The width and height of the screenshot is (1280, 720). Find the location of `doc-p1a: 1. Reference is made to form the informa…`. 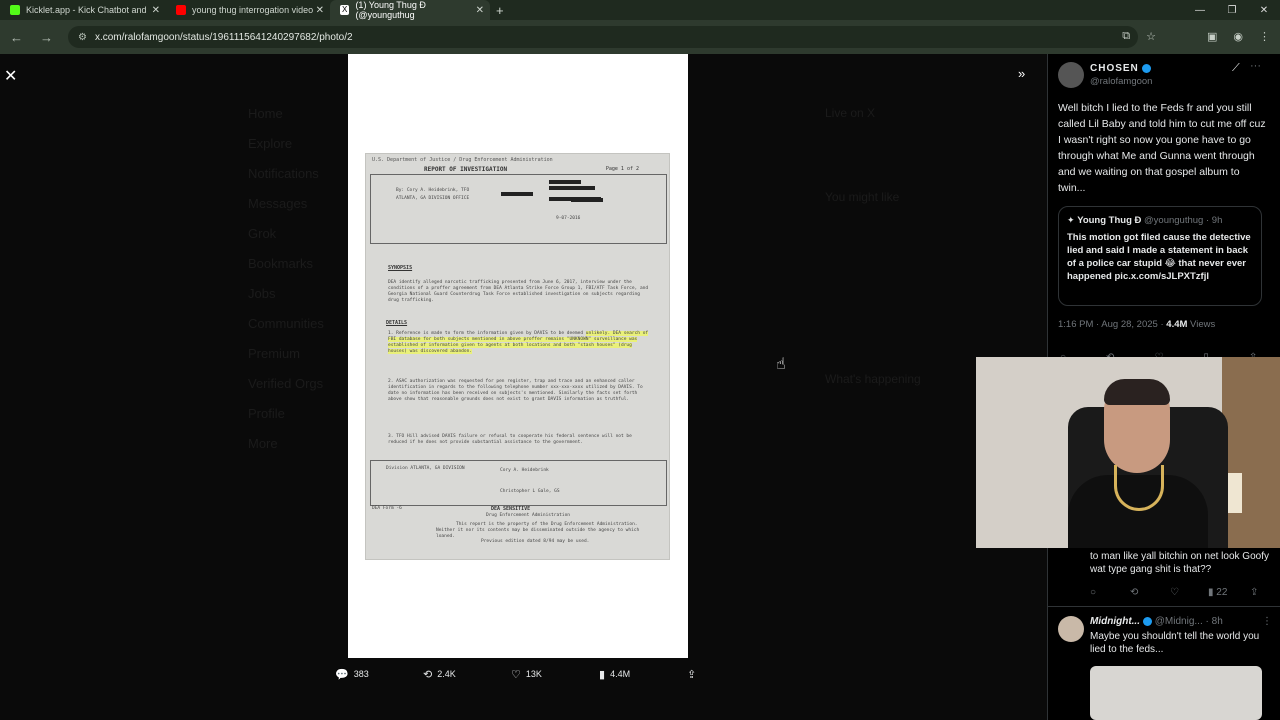

doc-p1a: 1. Reference is made to form the informa… is located at coordinates (486, 333).